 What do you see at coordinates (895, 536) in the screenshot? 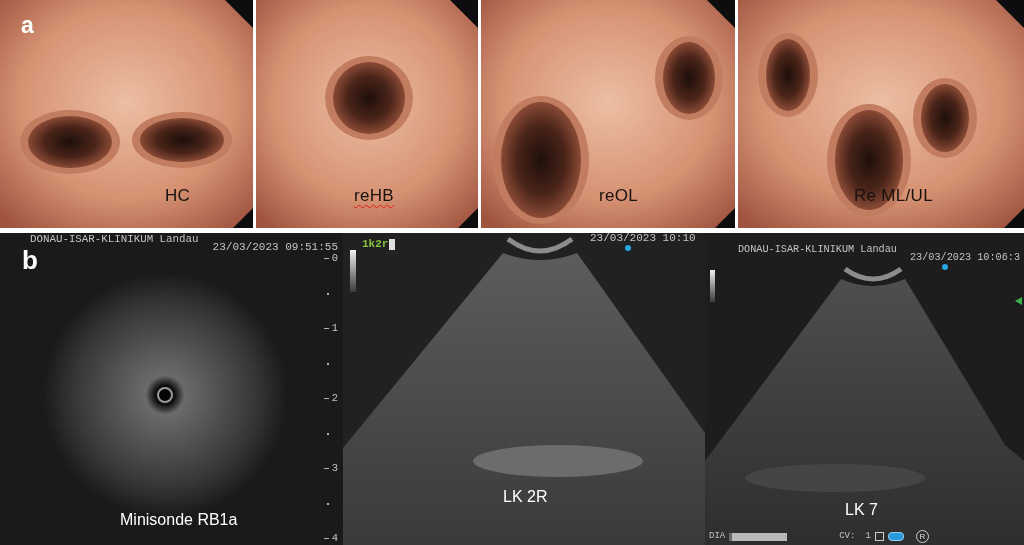
I see `pill-icon` at bounding box center [895, 536].